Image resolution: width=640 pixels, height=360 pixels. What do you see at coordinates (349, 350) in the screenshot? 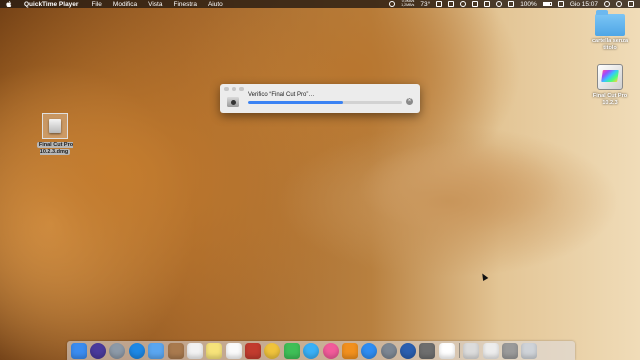
I see `ibooks-icon` at bounding box center [349, 350].